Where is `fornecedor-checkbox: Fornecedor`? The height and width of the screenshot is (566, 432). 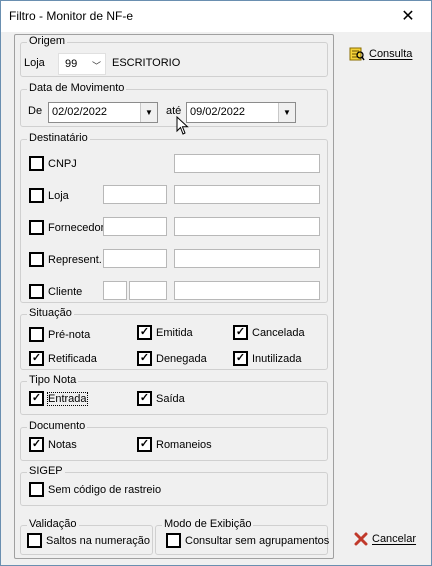 fornecedor-checkbox: Fornecedor is located at coordinates (66, 227).